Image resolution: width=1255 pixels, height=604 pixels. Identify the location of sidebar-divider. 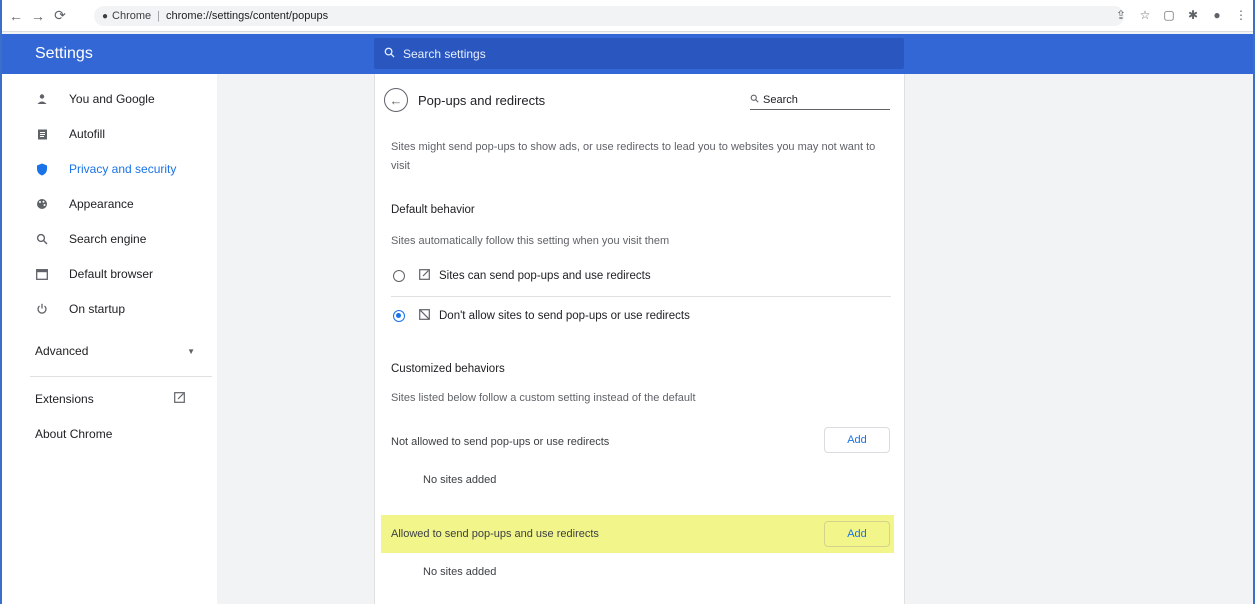
(121, 376).